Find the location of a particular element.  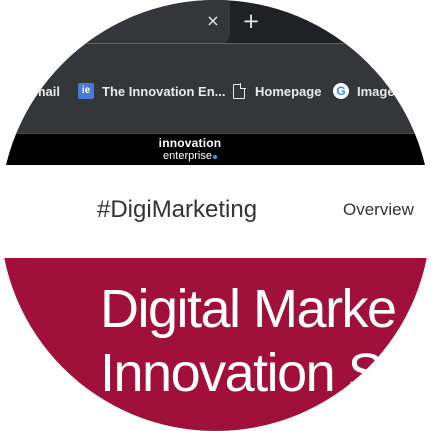

overview-link: Overview is located at coordinates (378, 210).